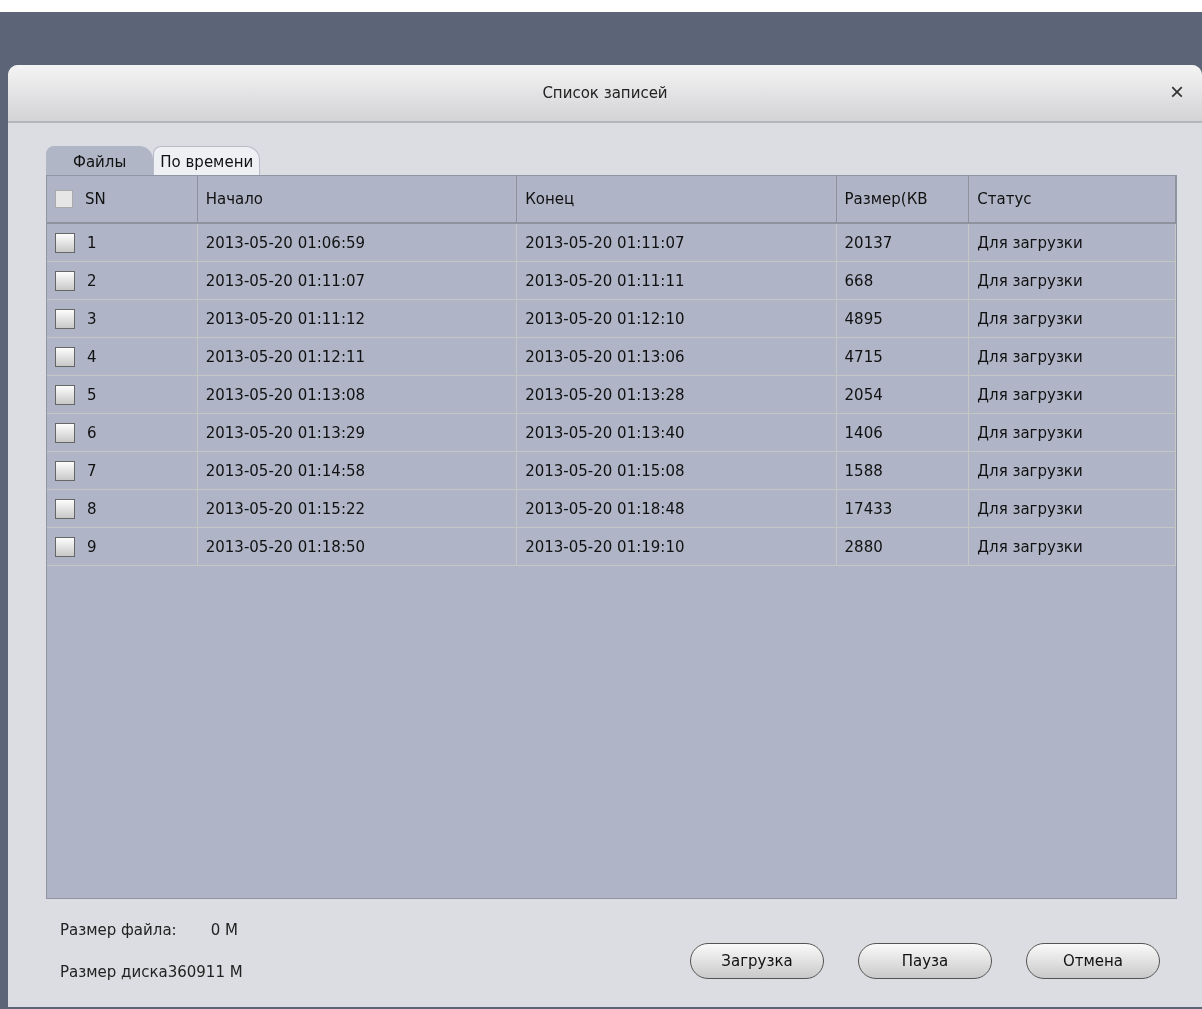 The width and height of the screenshot is (1202, 1009). What do you see at coordinates (1093, 961) in the screenshot?
I see `action-button: Отмена` at bounding box center [1093, 961].